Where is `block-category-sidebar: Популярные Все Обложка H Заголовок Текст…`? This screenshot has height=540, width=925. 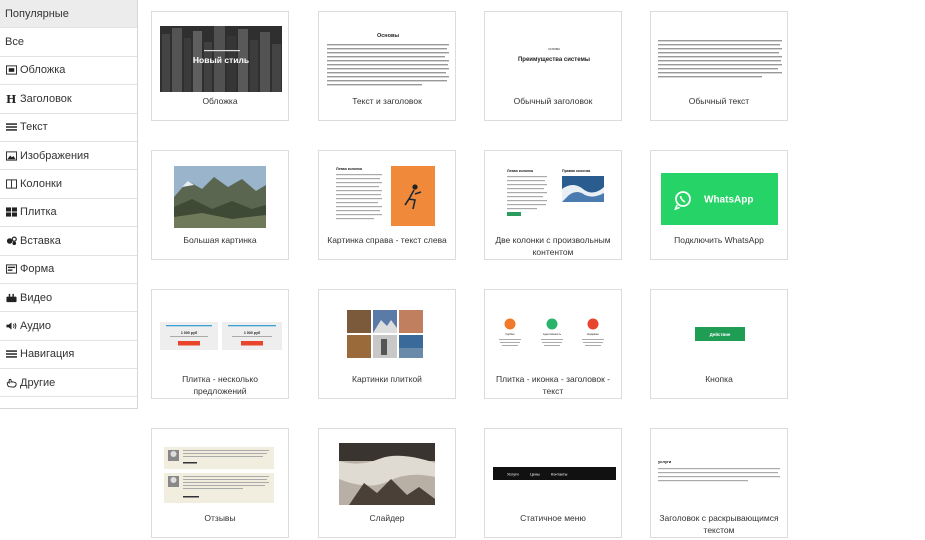
block-category-sidebar: Популярные Все Обложка H Заголовок Текст… is located at coordinates (69, 204).